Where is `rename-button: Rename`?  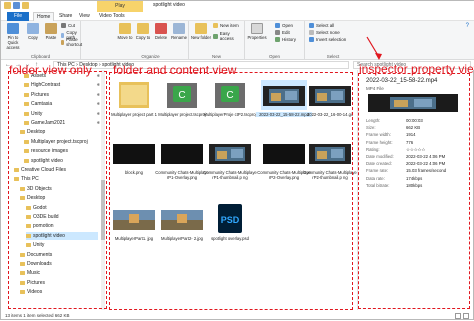 rename-button: Rename is located at coordinates (179, 31).